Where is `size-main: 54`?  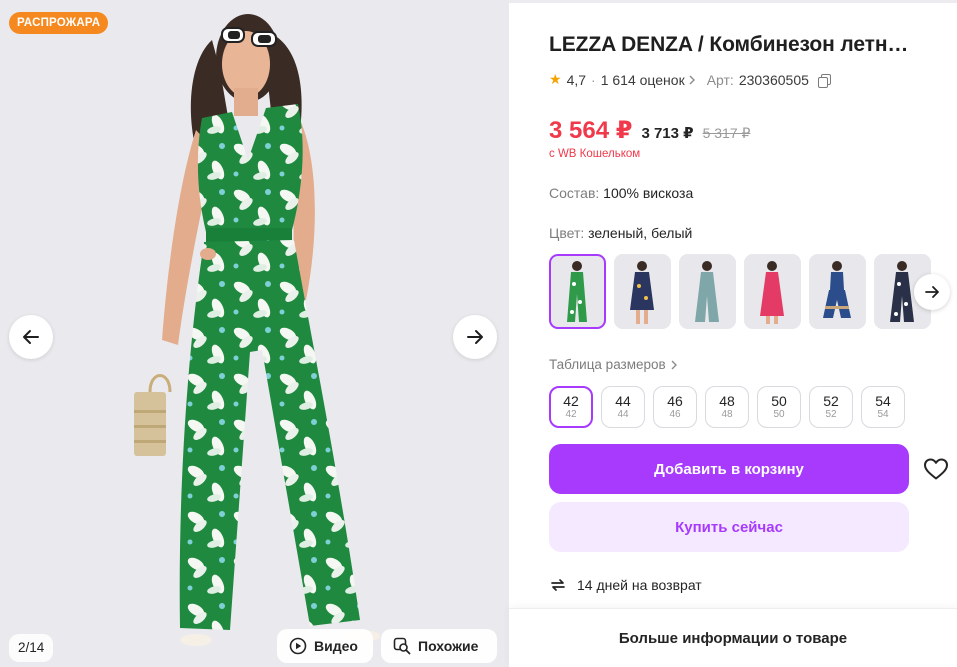
size-main: 54 is located at coordinates (883, 401).